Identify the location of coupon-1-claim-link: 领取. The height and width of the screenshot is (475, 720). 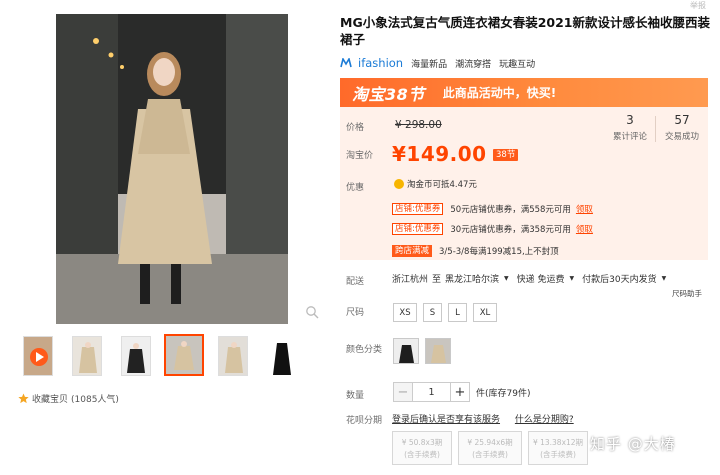
(584, 209).